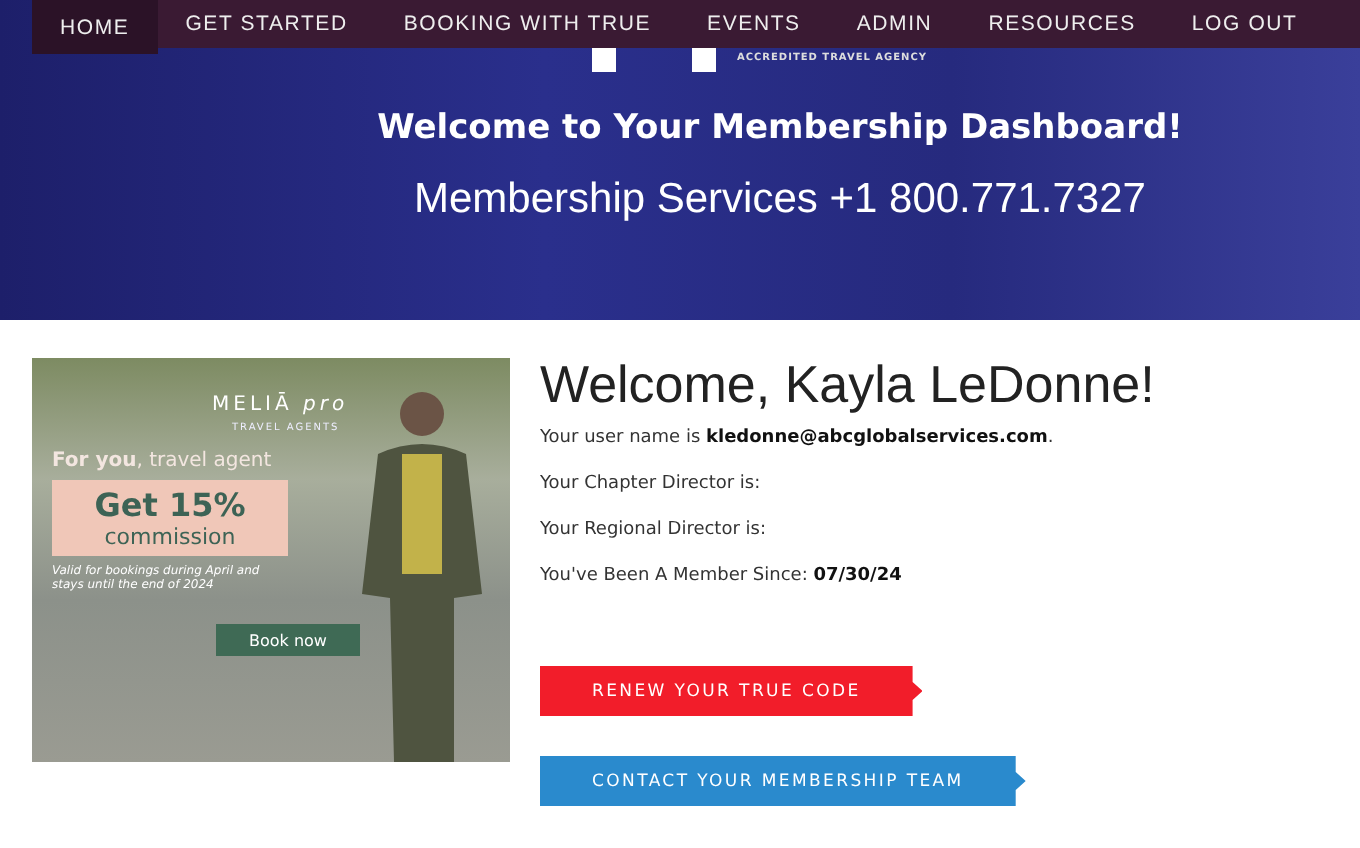 This screenshot has width=1360, height=848. Describe the element at coordinates (783, 781) in the screenshot. I see `contact-button: CONTACT YOUR MEMBERSHIP TEAM` at that location.